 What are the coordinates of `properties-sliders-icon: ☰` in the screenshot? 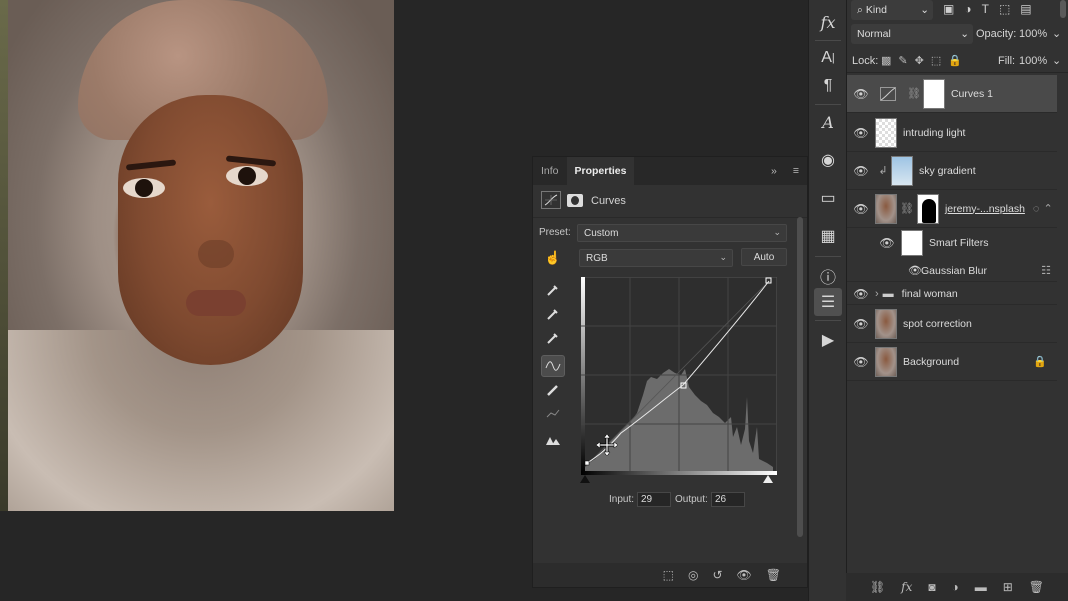 It's located at (828, 302).